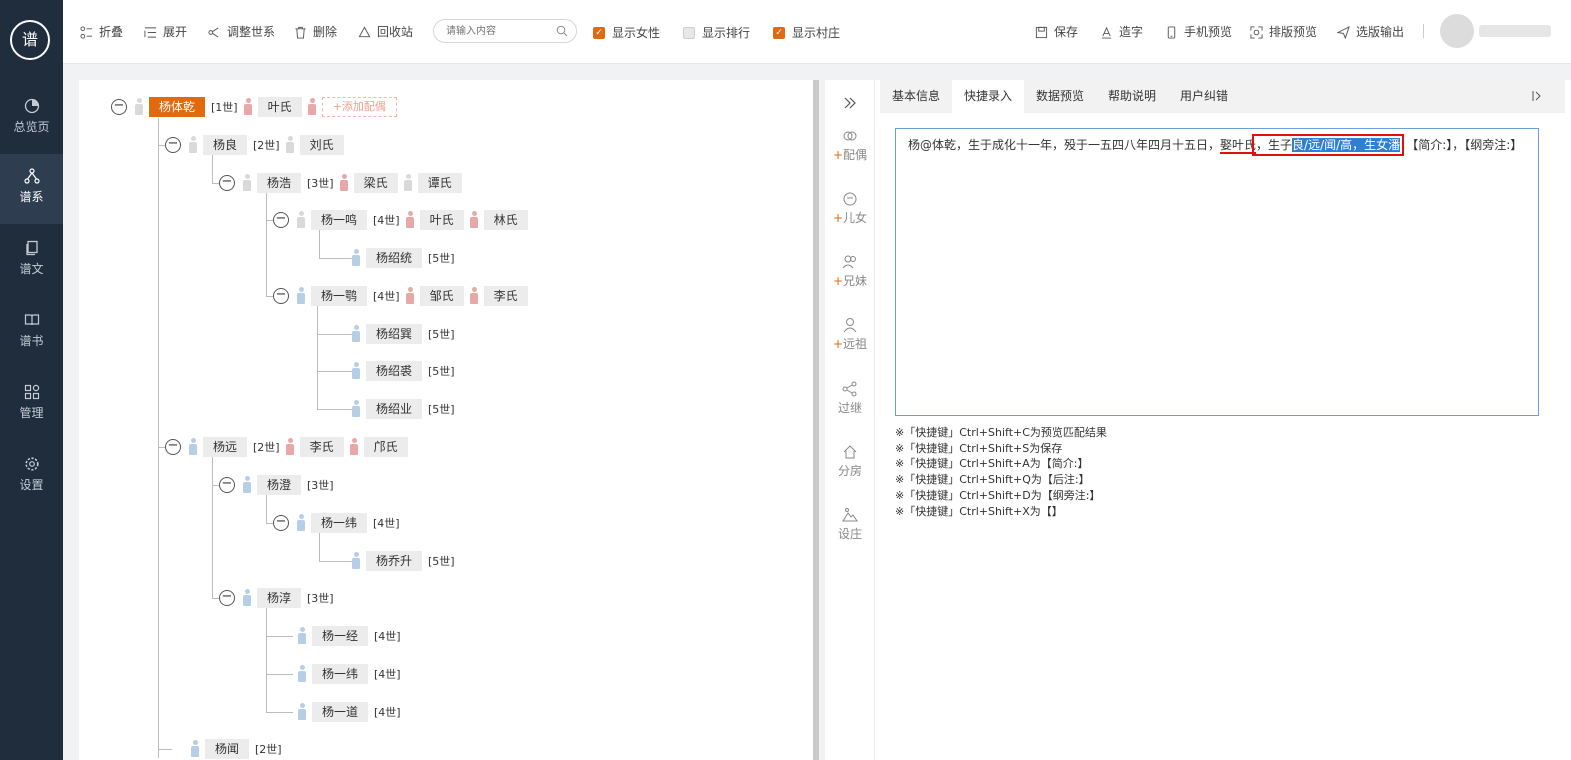 The image size is (1571, 760). Describe the element at coordinates (395, 32) in the screenshot. I see `recycle-label: 回收站` at that location.